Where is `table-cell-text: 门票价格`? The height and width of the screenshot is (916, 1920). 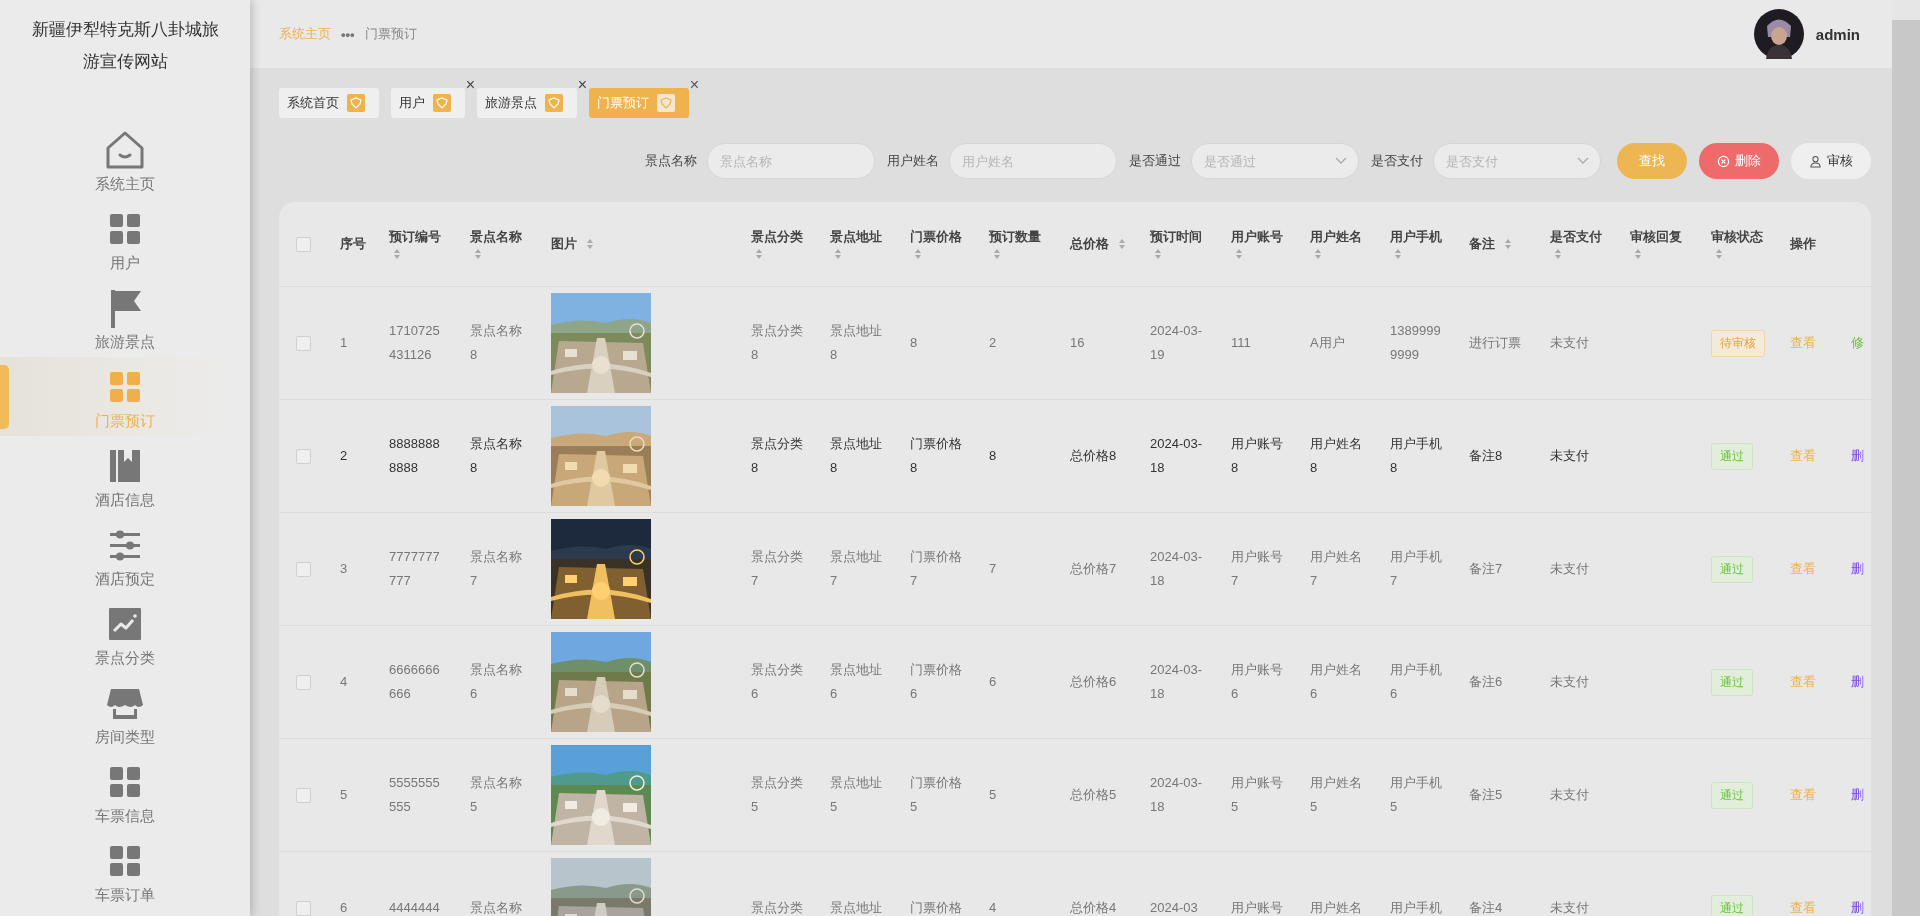
table-cell-text: 门票价格 is located at coordinates (936, 907).